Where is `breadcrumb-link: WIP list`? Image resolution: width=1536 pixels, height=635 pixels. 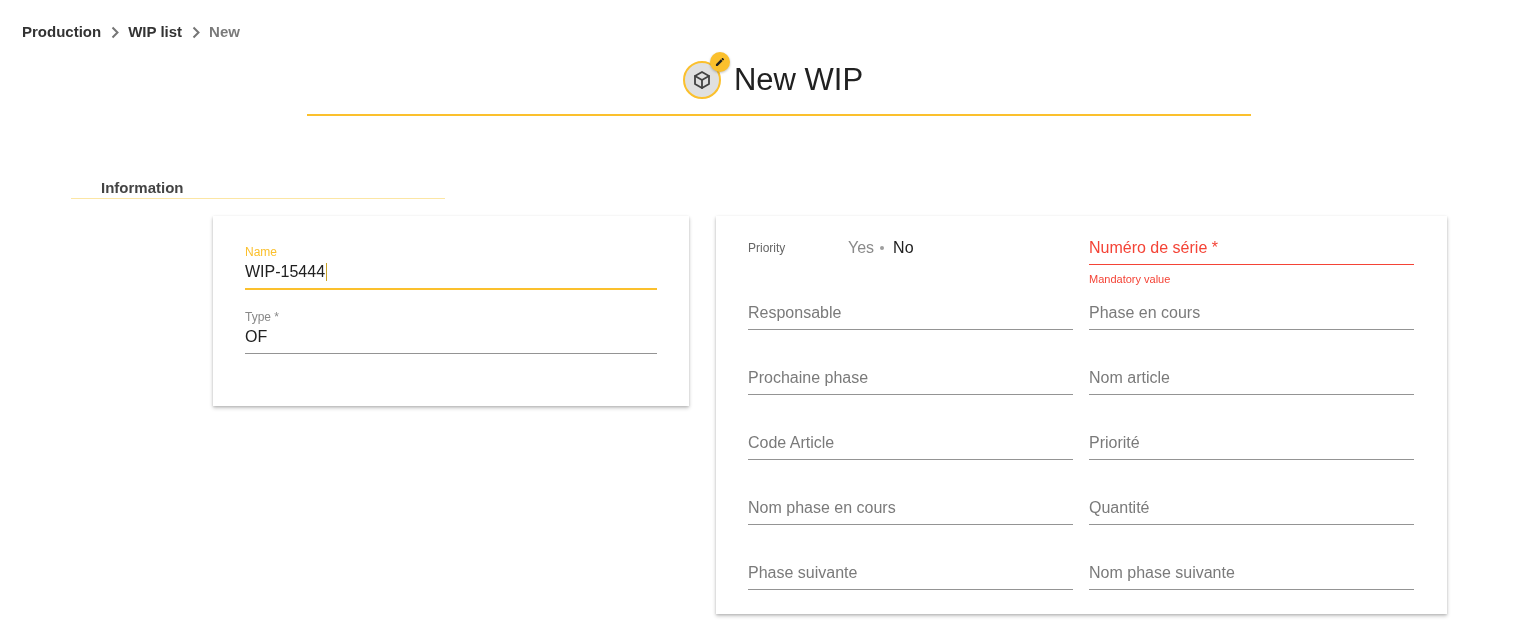
breadcrumb-link: WIP list is located at coordinates (155, 32).